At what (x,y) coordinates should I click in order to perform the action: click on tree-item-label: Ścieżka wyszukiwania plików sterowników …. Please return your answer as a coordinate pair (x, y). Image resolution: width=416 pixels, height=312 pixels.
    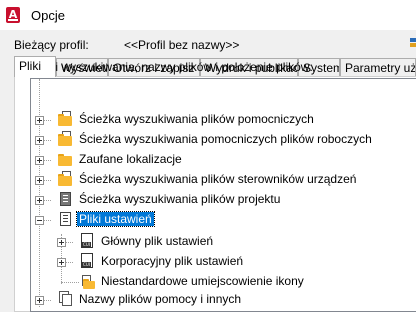
    Looking at the image, I should click on (218, 179).